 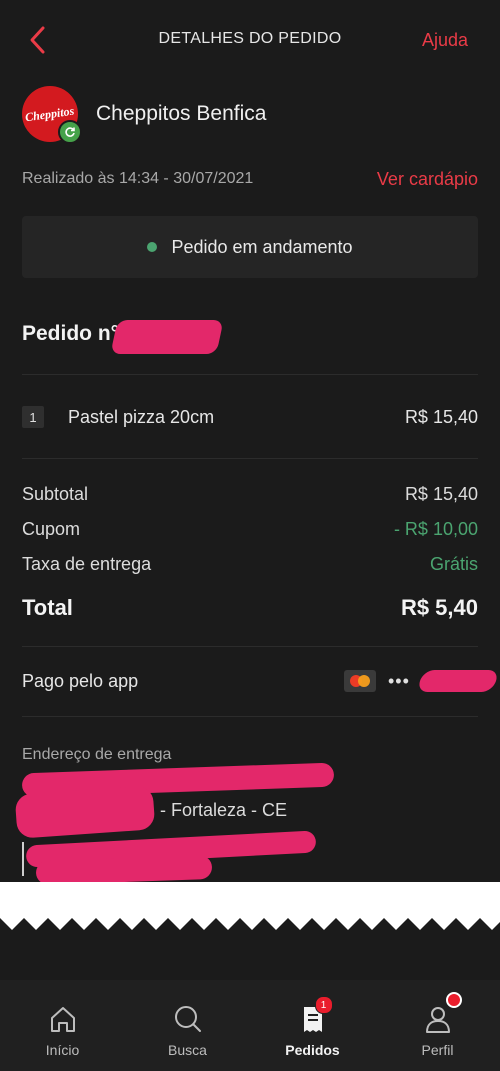 I want to click on subtotal-row: Subtotal R$ 15,40, so click(x=250, y=494).